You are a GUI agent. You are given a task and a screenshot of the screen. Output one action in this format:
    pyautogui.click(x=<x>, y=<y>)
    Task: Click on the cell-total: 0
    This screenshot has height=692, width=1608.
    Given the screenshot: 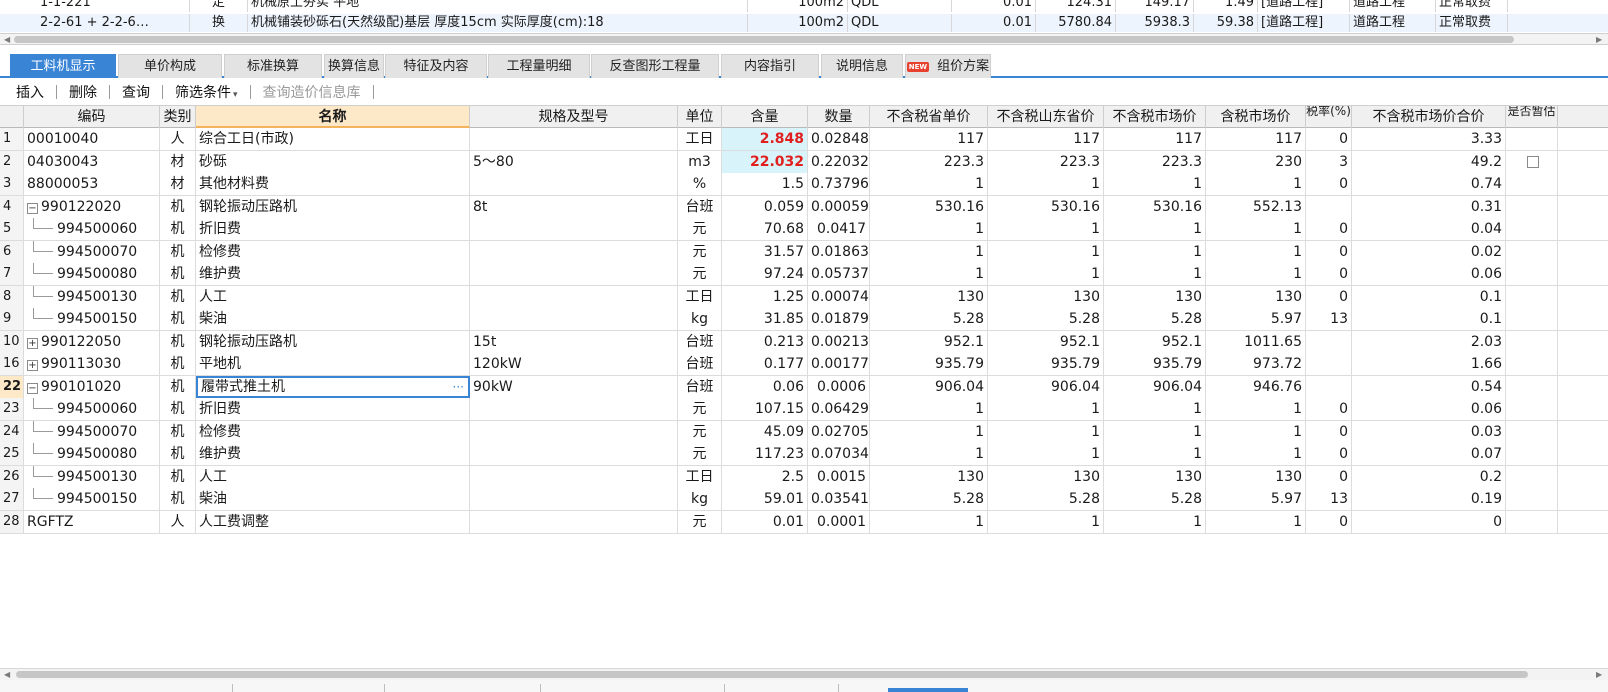 What is the action you would take?
    pyautogui.click(x=1429, y=521)
    